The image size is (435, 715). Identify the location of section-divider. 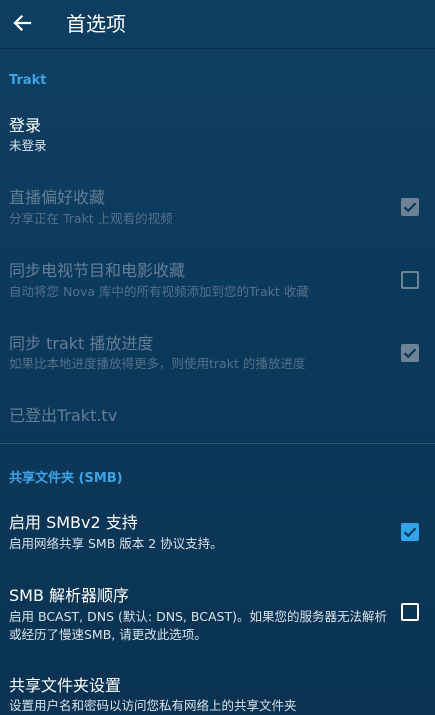
(217, 443).